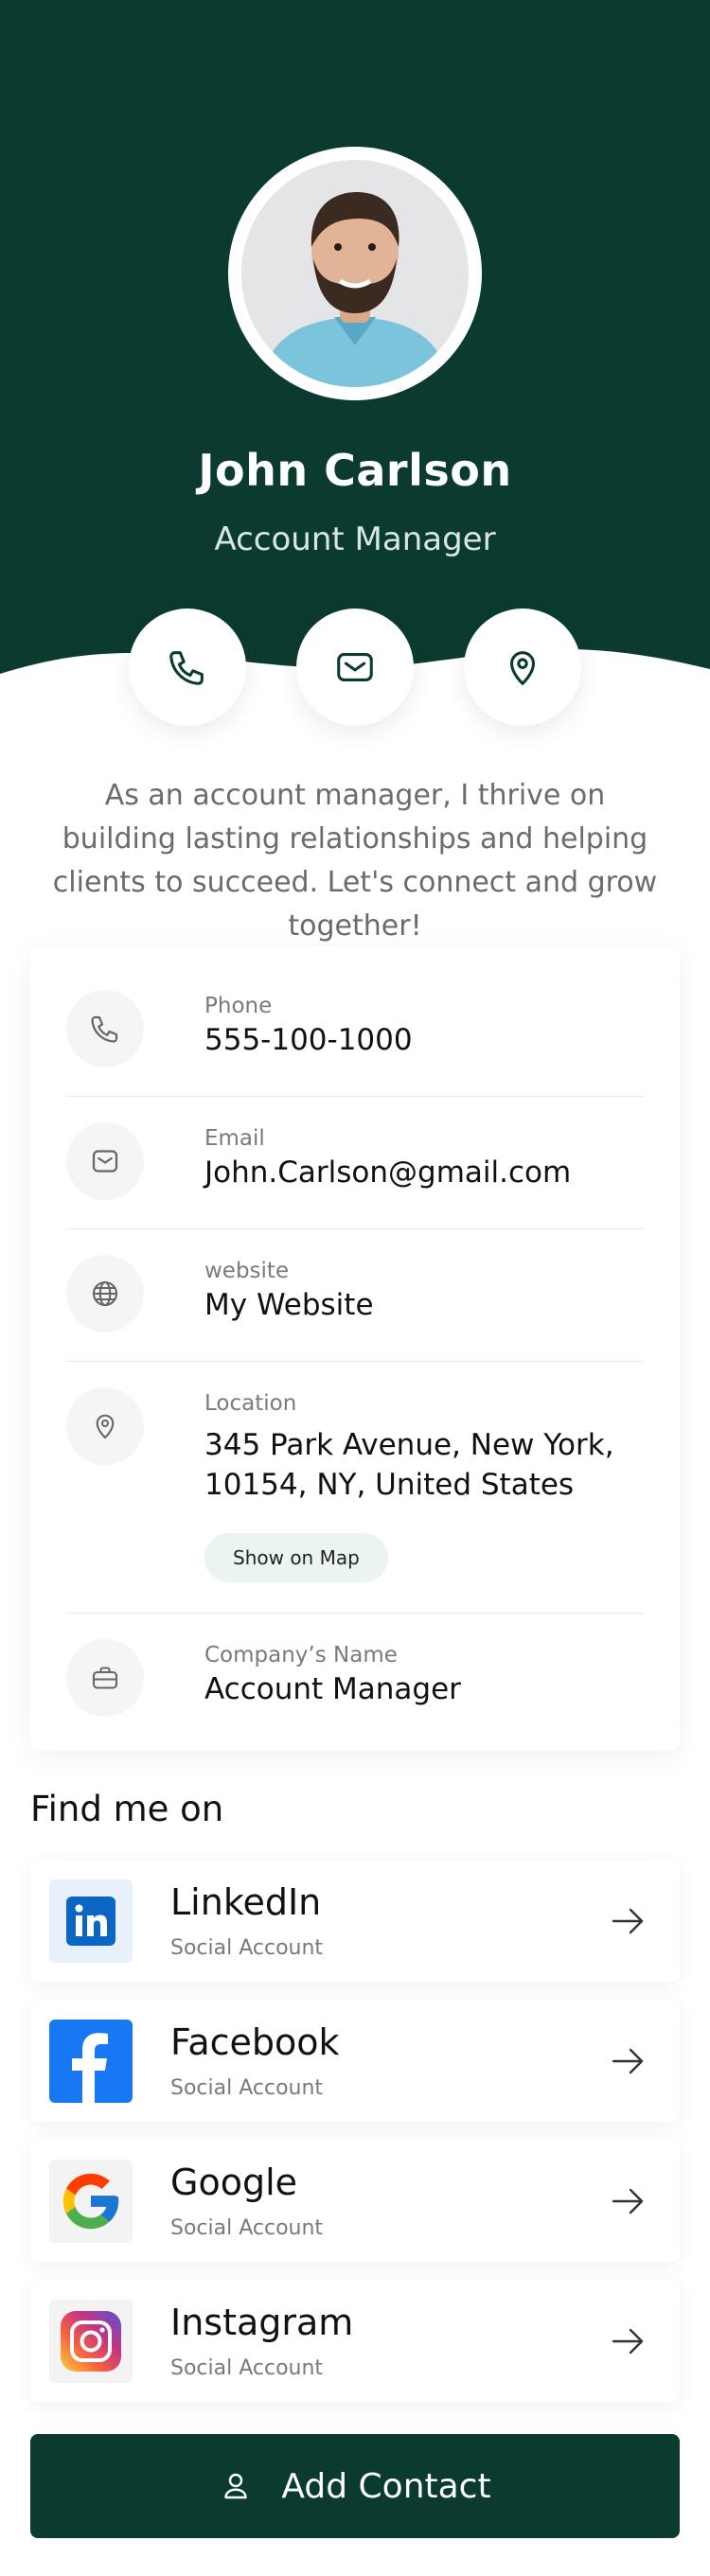  Describe the element at coordinates (91, 2061) in the screenshot. I see `facebook-icon` at that location.